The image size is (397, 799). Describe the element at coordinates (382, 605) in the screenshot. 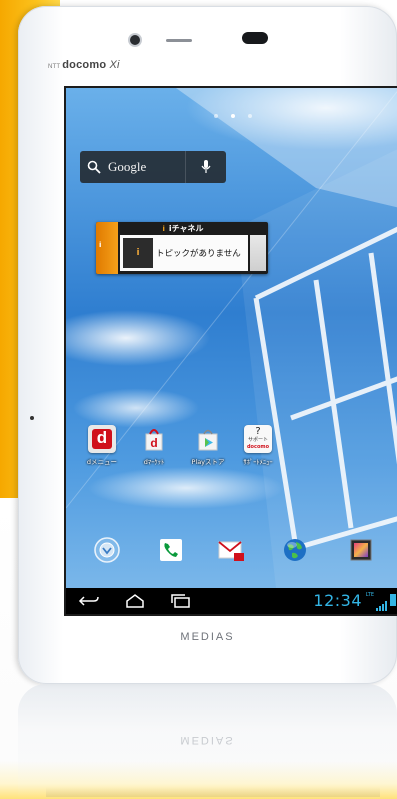

I see `signal-icon` at that location.